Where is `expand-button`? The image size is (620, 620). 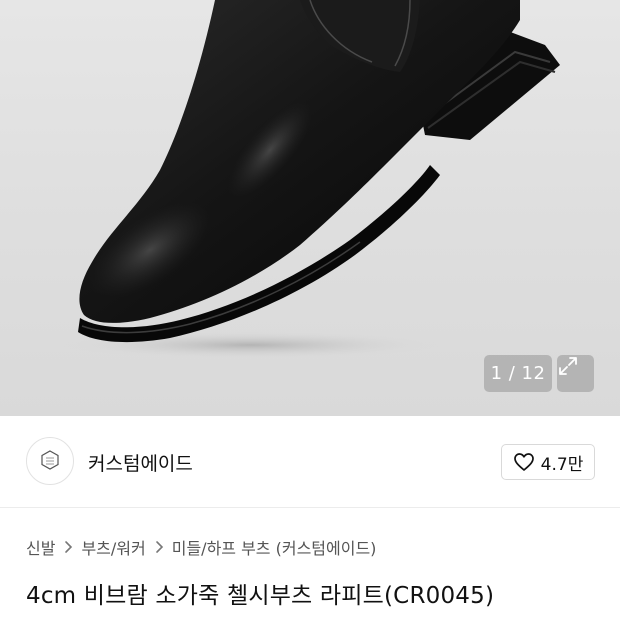
expand-button is located at coordinates (575, 373).